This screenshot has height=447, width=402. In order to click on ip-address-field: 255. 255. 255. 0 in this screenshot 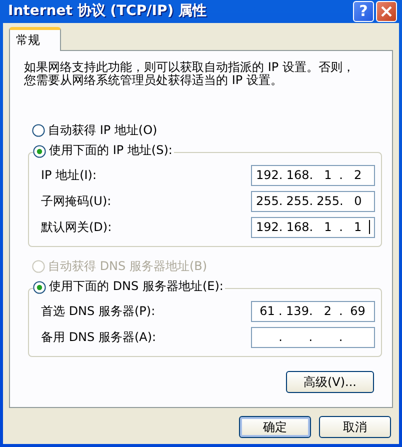, I will do `click(313, 201)`.